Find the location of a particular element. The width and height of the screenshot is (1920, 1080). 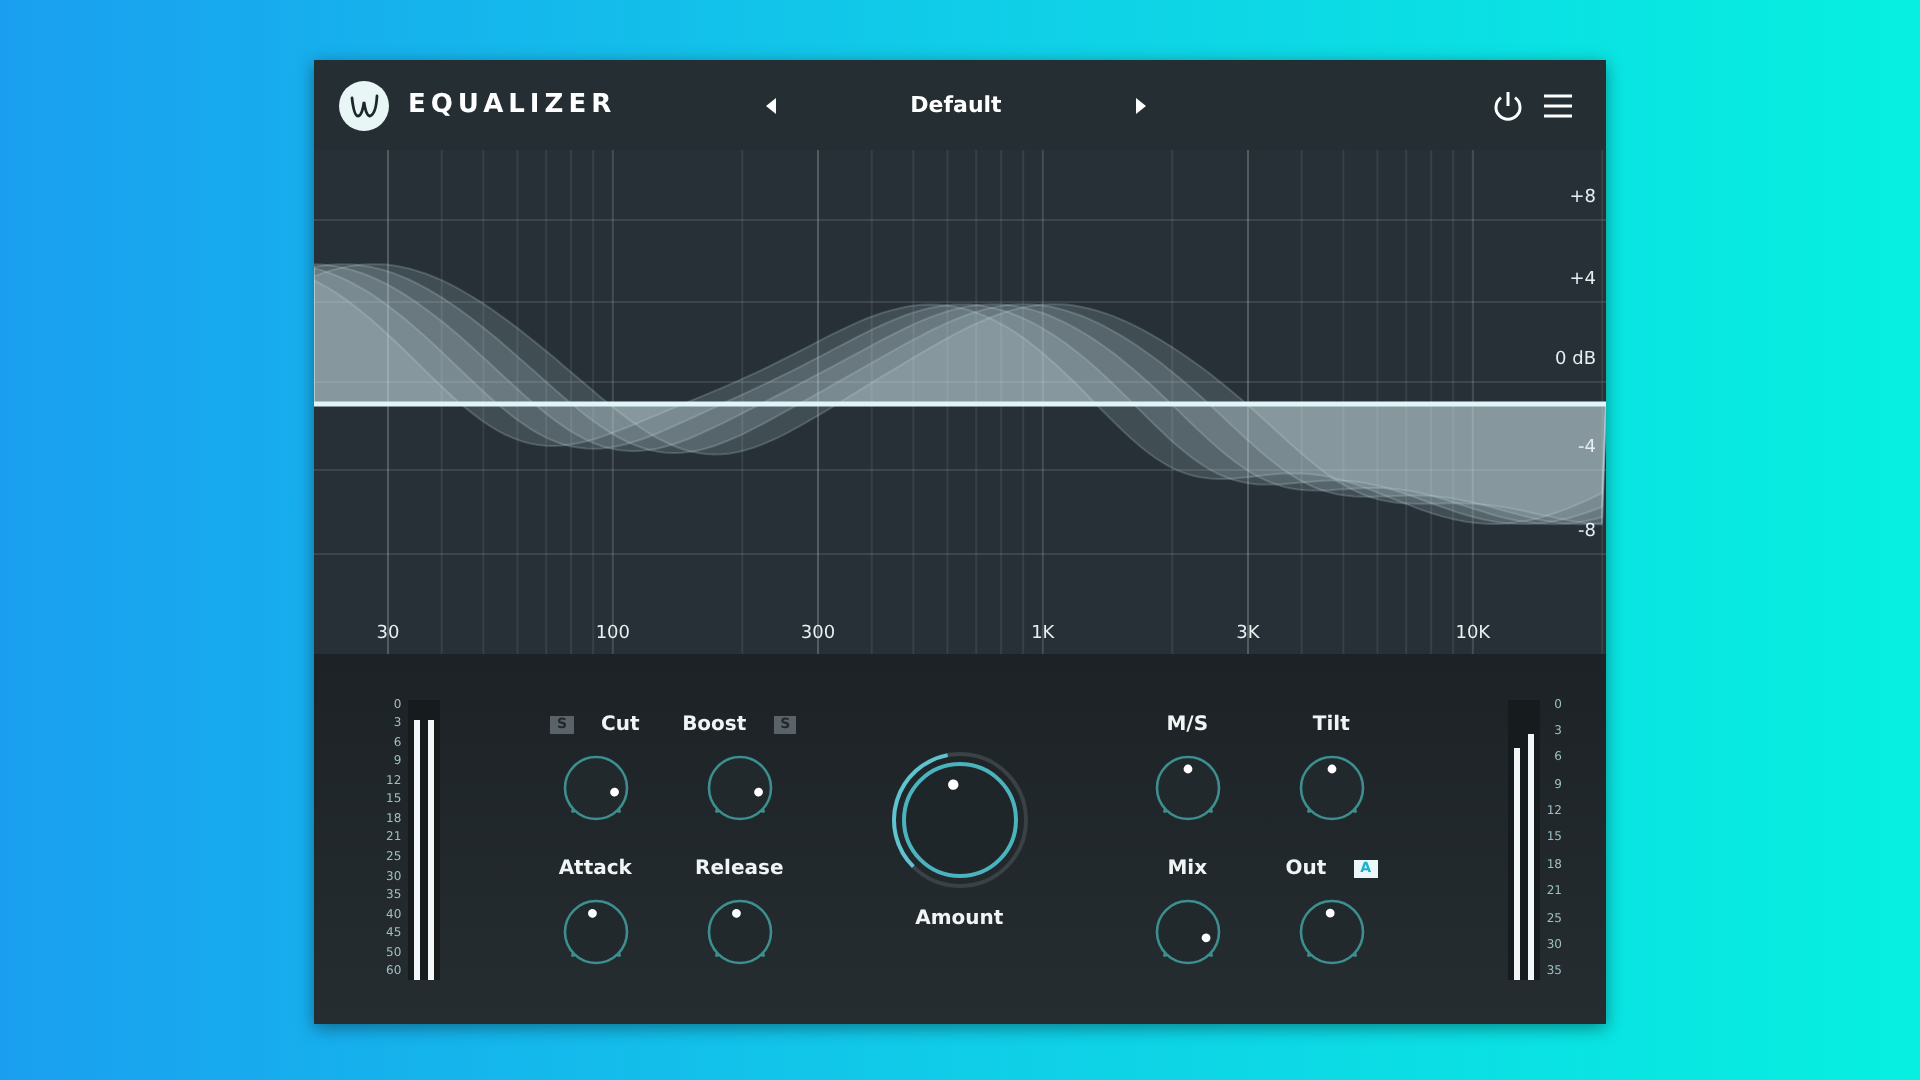

frequency-axis-label: 1K is located at coordinates (1043, 634).